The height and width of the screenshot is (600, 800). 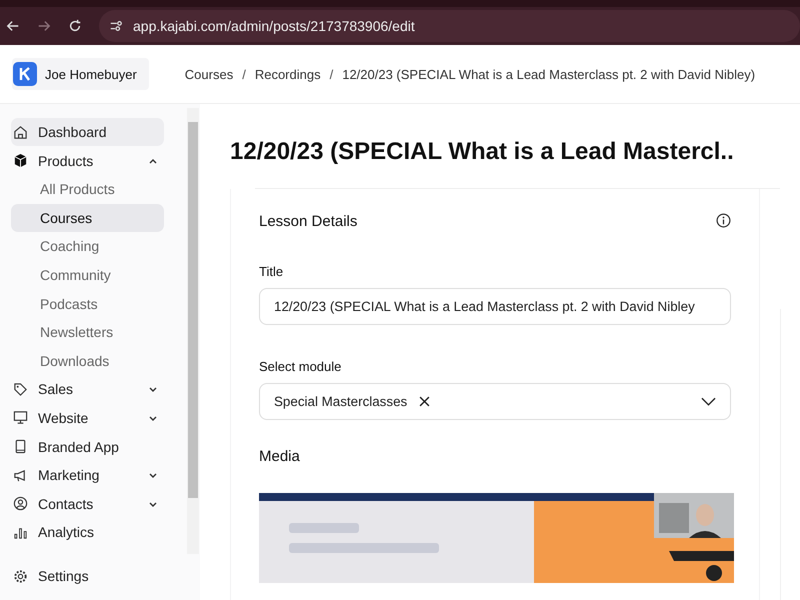 I want to click on monitor-icon, so click(x=20, y=418).